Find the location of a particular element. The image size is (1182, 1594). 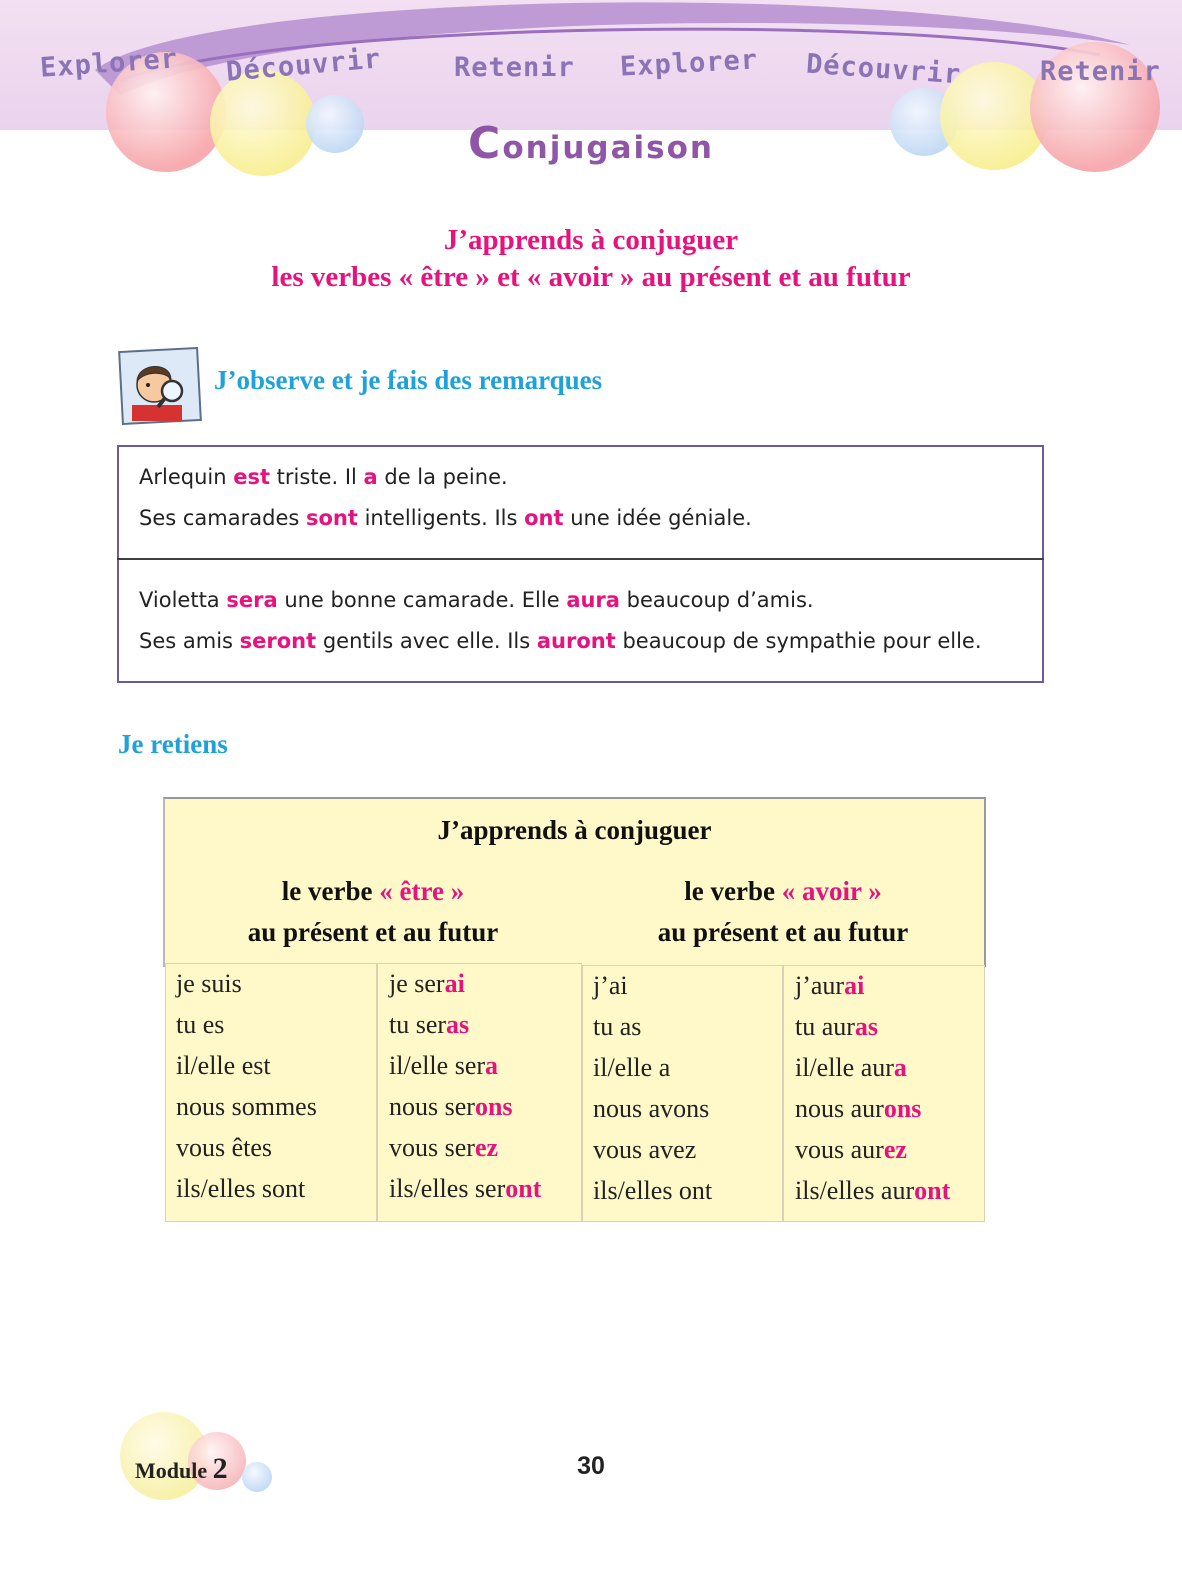

sentence-text: une idée géniale. is located at coordinates (657, 518).